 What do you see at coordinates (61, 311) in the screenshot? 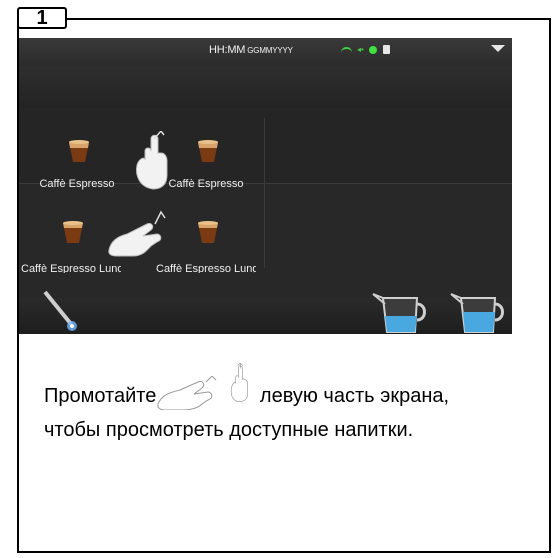
I see `steam-wand-icon` at bounding box center [61, 311].